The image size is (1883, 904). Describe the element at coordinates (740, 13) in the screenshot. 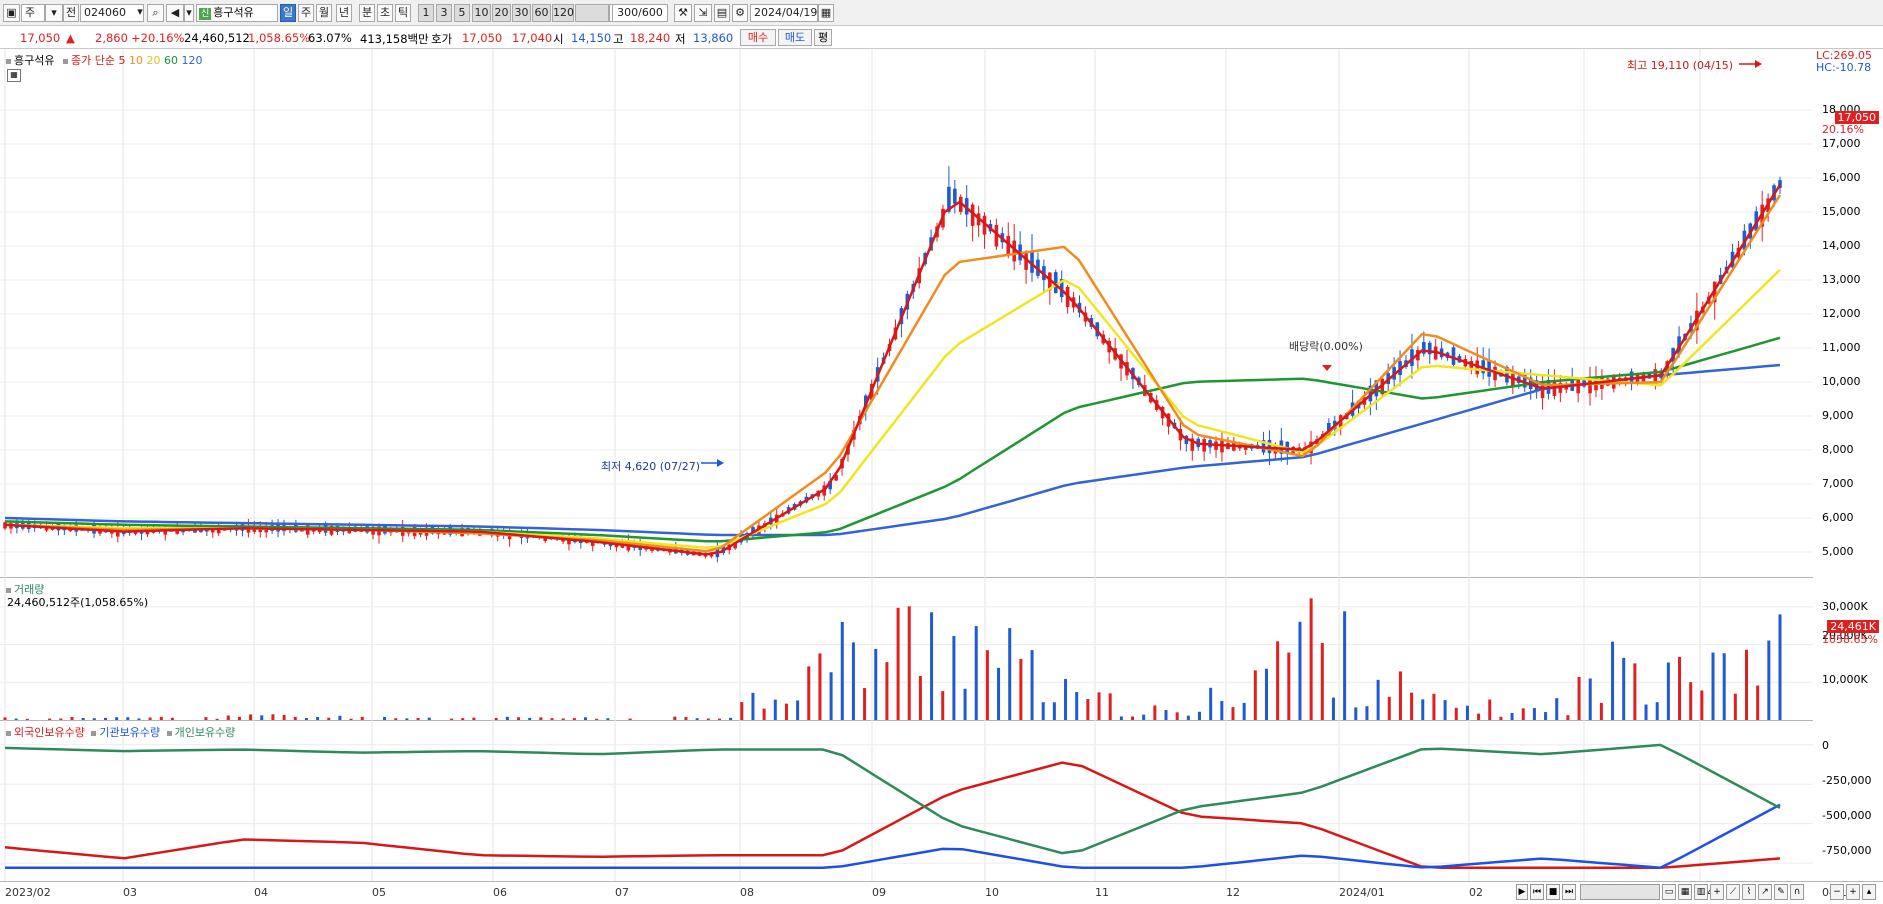

I see `settings-gear-icon: ⚙` at that location.